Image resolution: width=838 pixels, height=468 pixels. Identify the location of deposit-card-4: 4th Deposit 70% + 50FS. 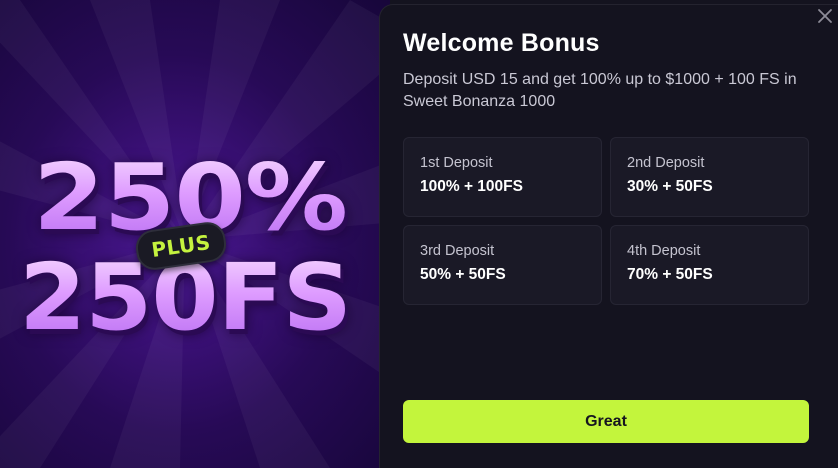
(709, 265).